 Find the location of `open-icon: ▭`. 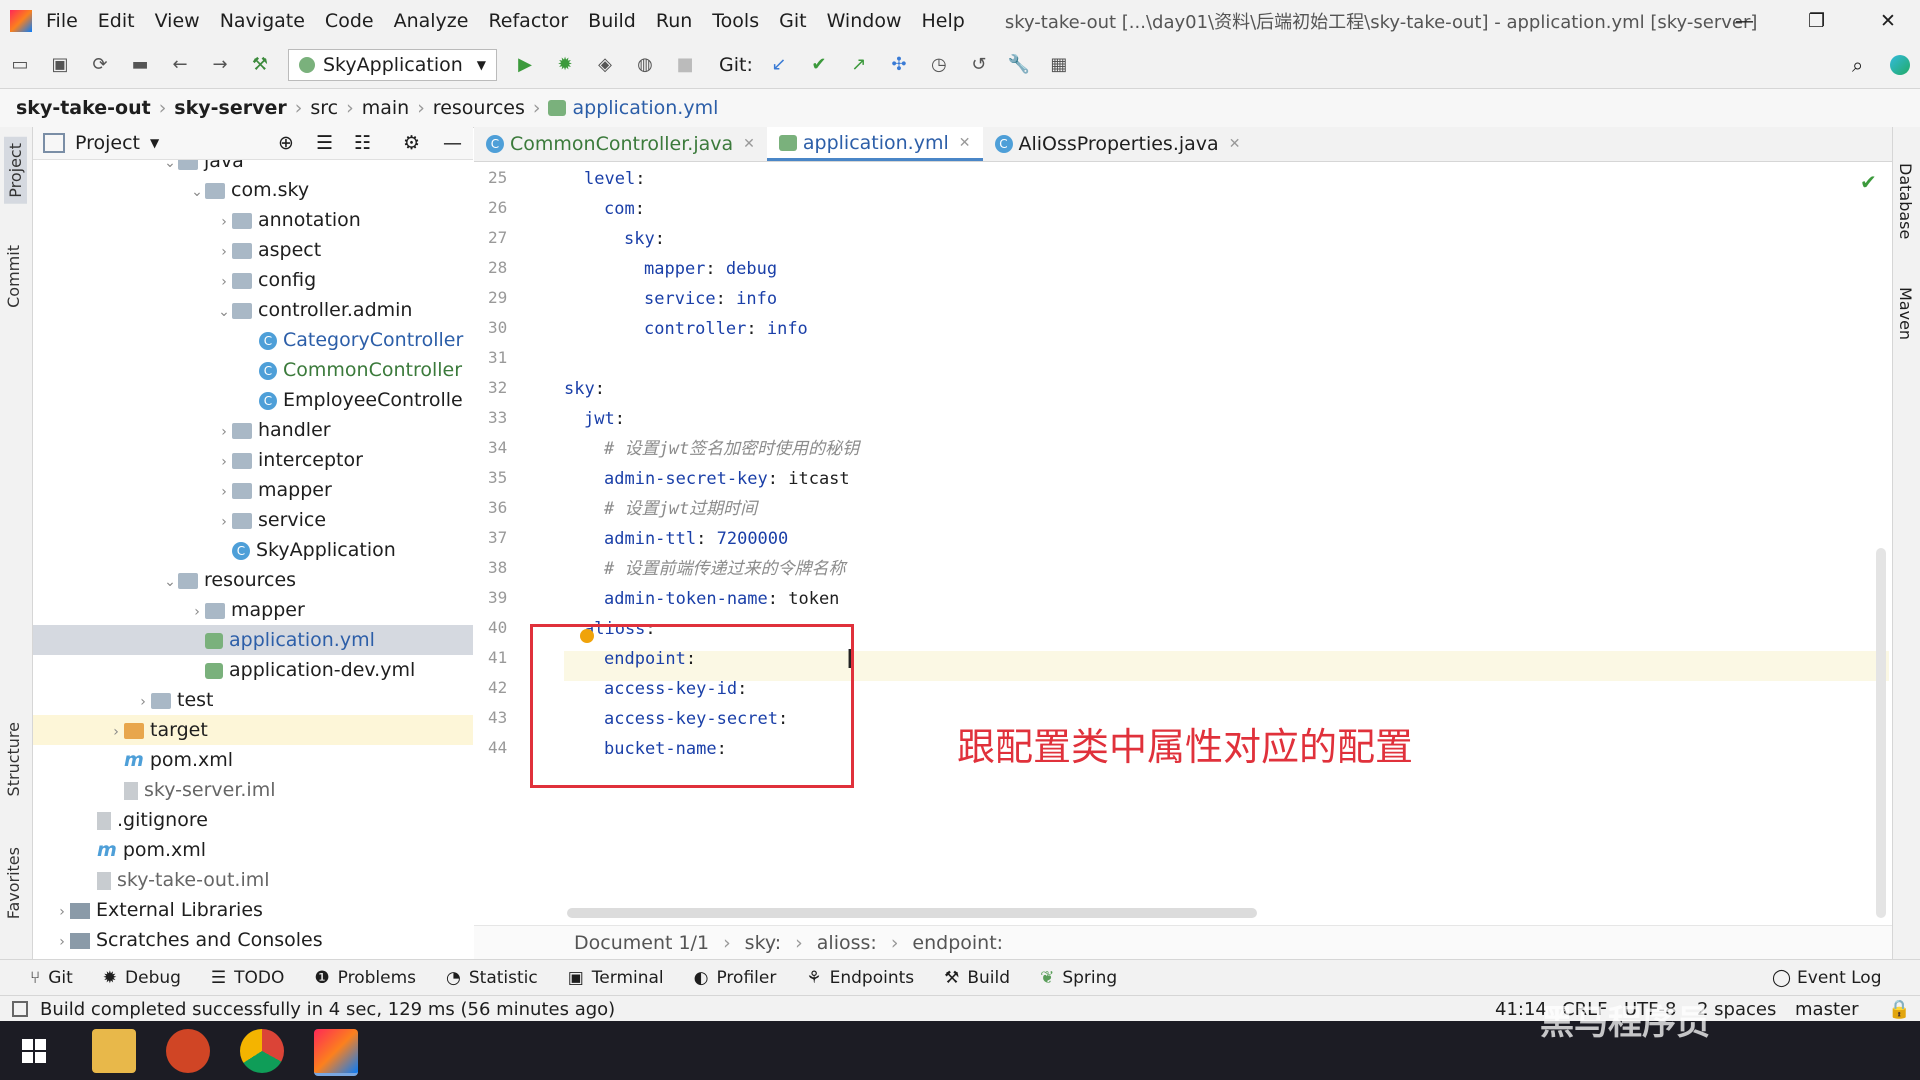

open-icon: ▭ is located at coordinates (20, 65).